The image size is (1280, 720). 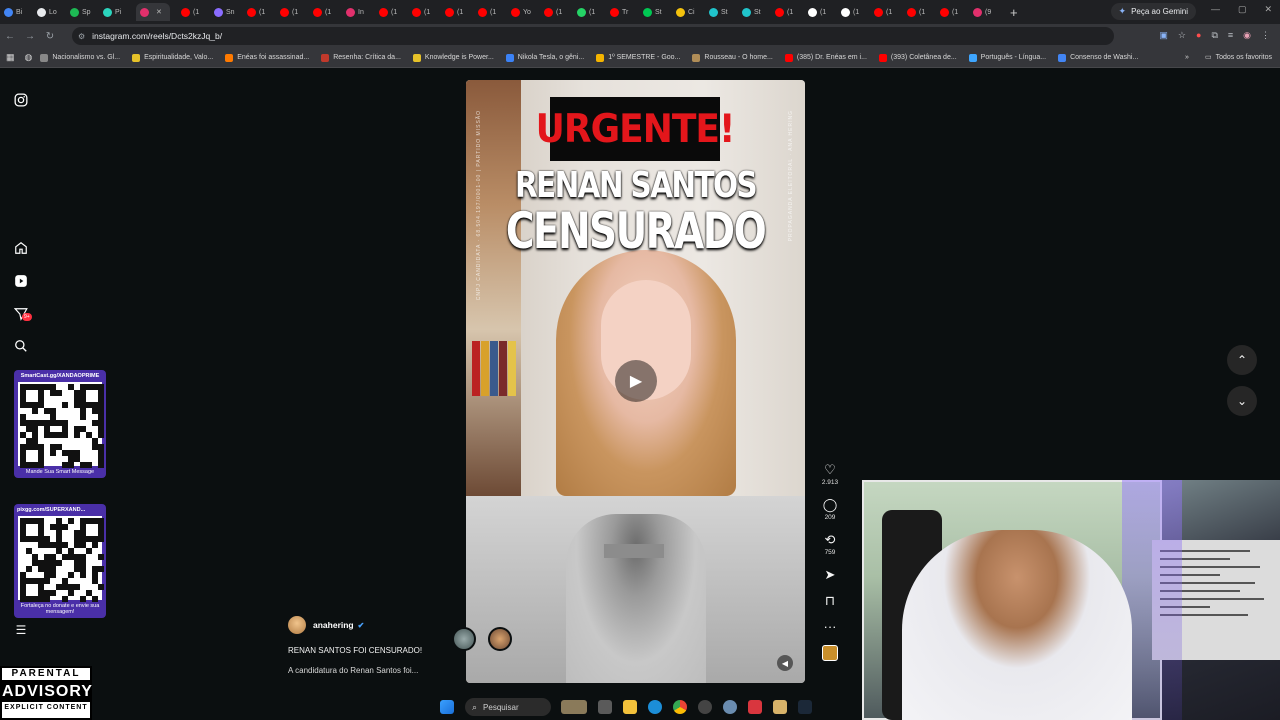 I want to click on author-row: anahering ✔, so click(x=378, y=625).